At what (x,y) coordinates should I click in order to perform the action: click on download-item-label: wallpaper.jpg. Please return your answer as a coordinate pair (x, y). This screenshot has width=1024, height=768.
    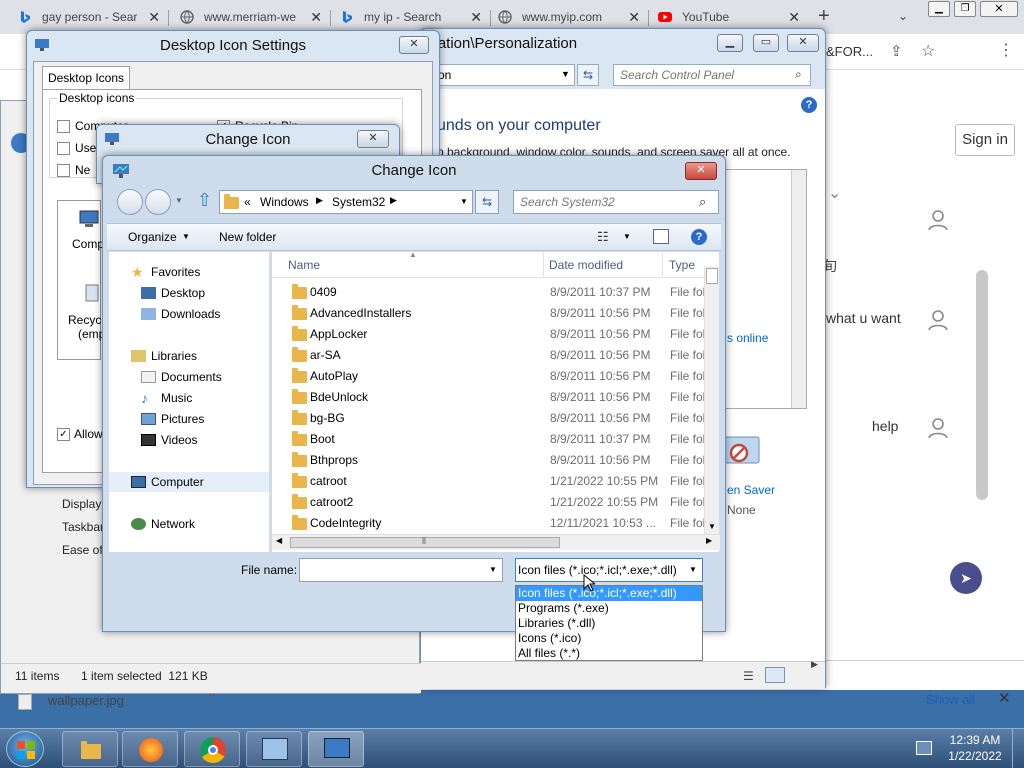
    Looking at the image, I should click on (86, 700).